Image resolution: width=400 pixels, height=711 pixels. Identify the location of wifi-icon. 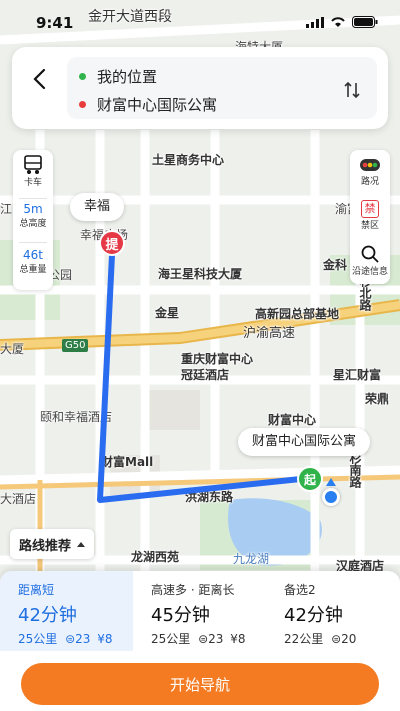
(338, 22).